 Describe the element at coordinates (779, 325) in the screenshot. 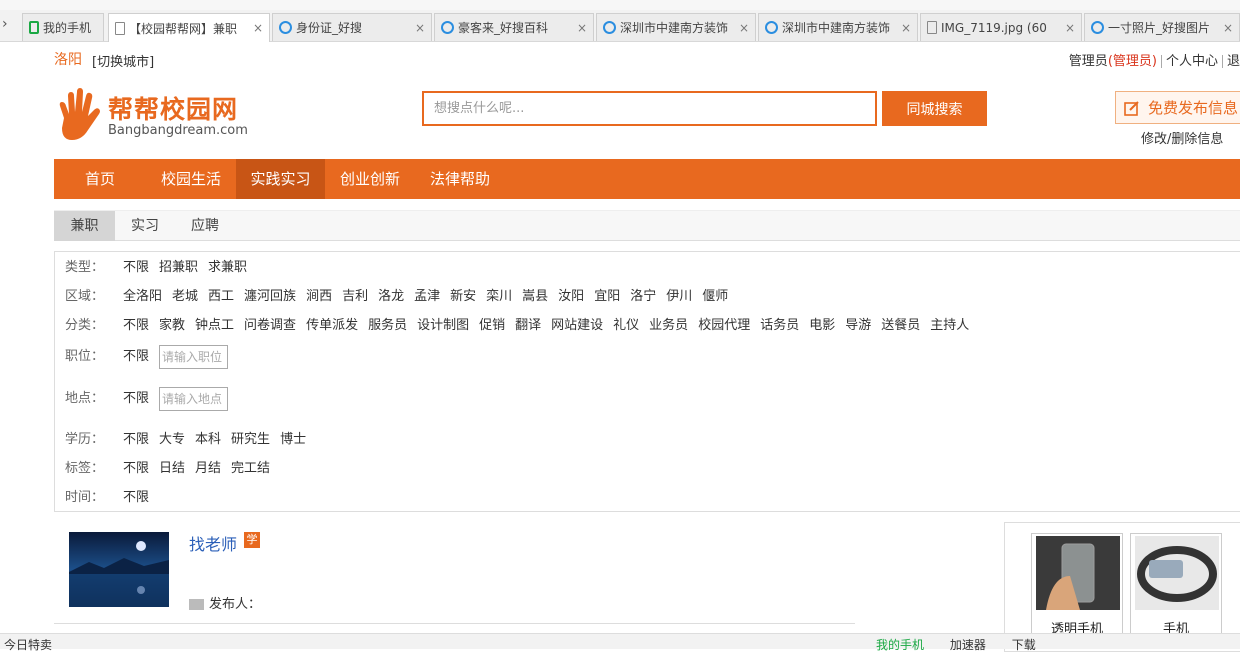

I see `filter-option: 话务员` at that location.